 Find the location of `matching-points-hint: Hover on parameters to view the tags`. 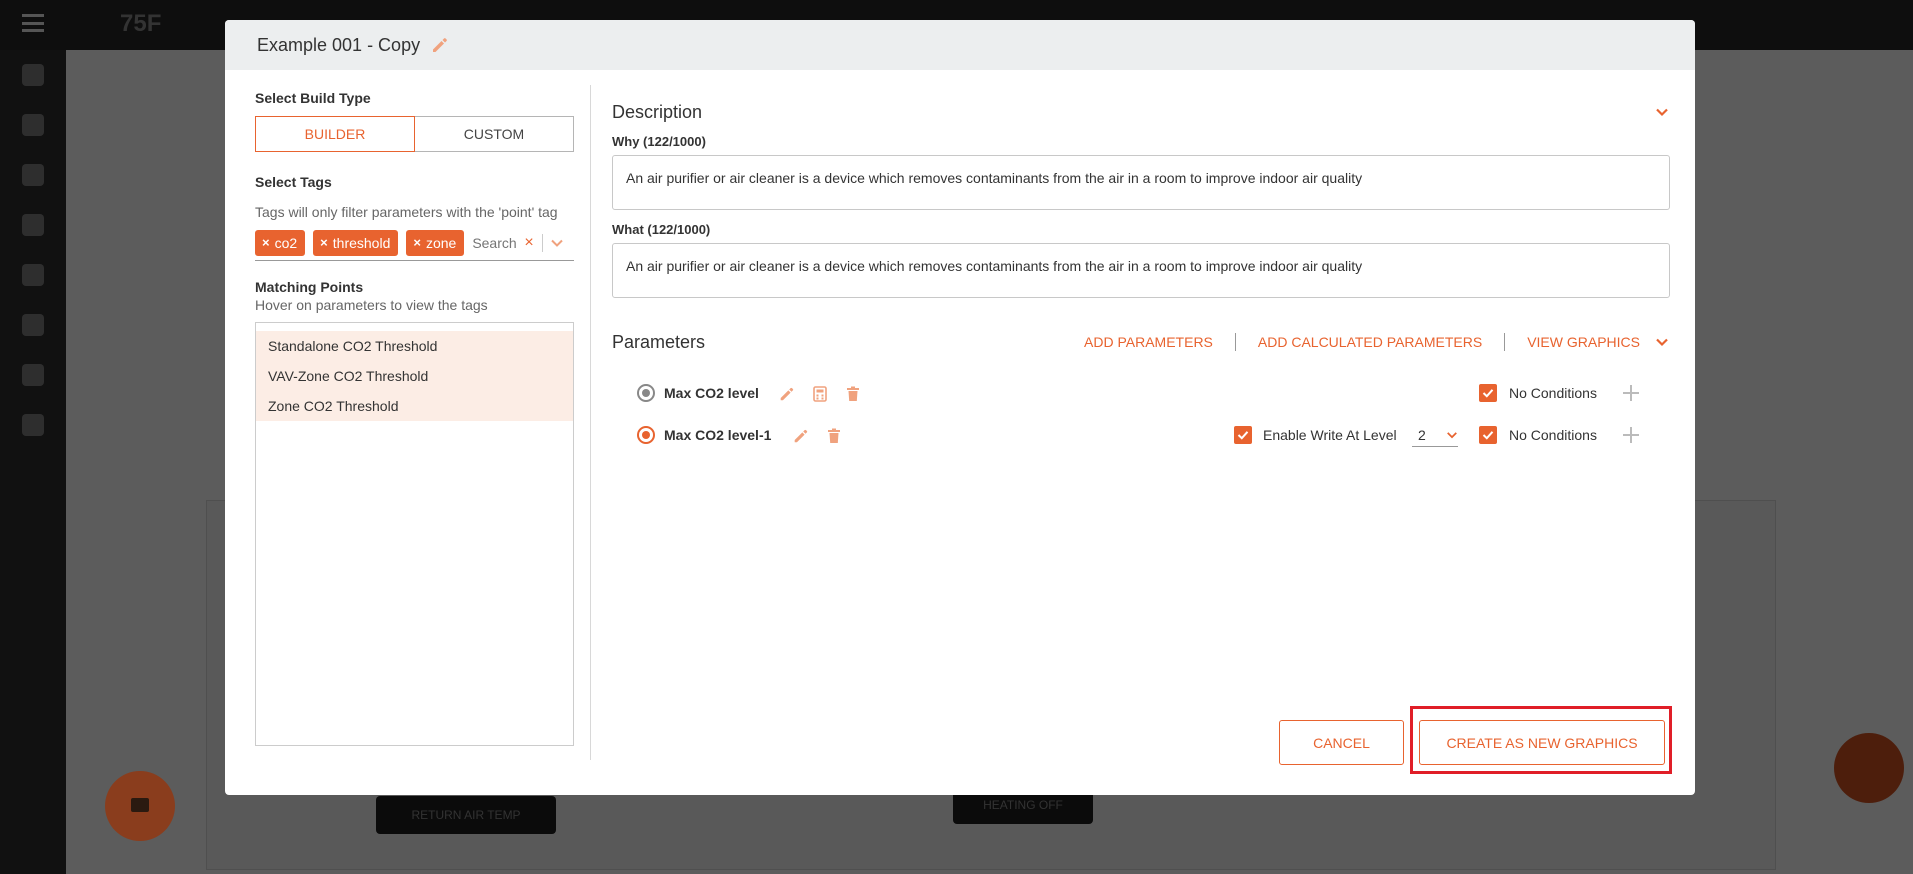

matching-points-hint: Hover on parameters to view the tags is located at coordinates (371, 305).